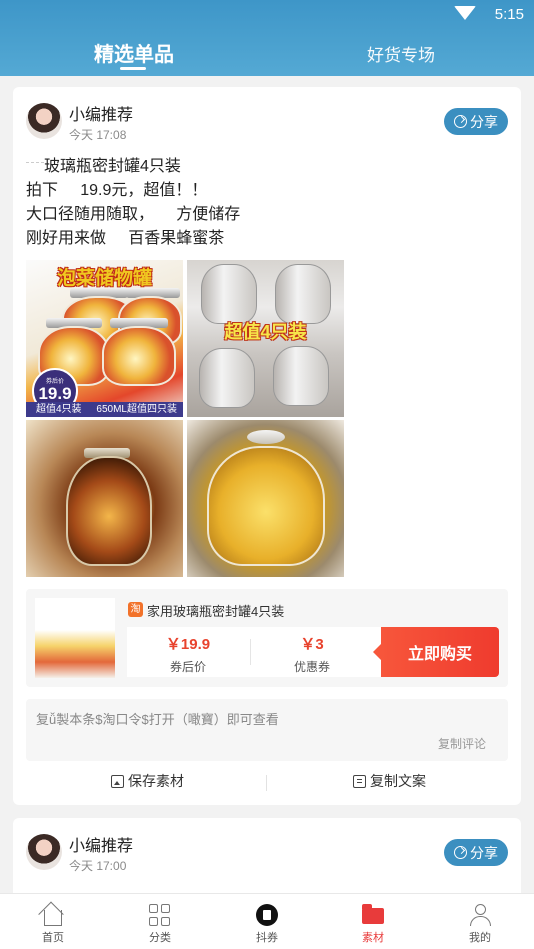 This screenshot has width=534, height=949. What do you see at coordinates (265, 332) in the screenshot?
I see `image-caption: 超值4只装` at bounding box center [265, 332].